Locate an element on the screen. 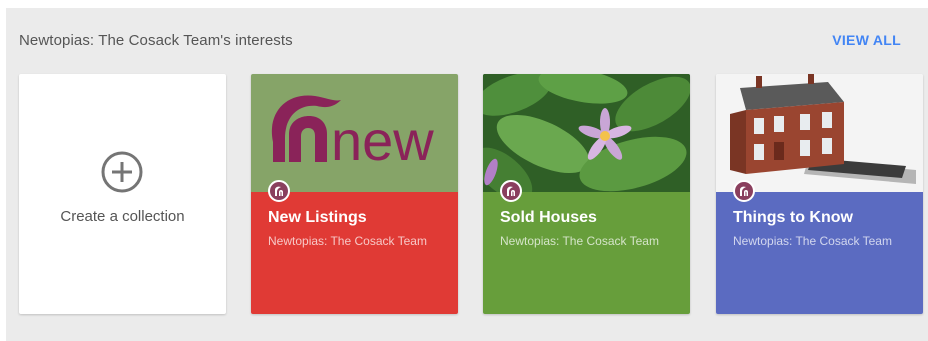 The height and width of the screenshot is (341, 928). house-laptop-image is located at coordinates (819, 133).